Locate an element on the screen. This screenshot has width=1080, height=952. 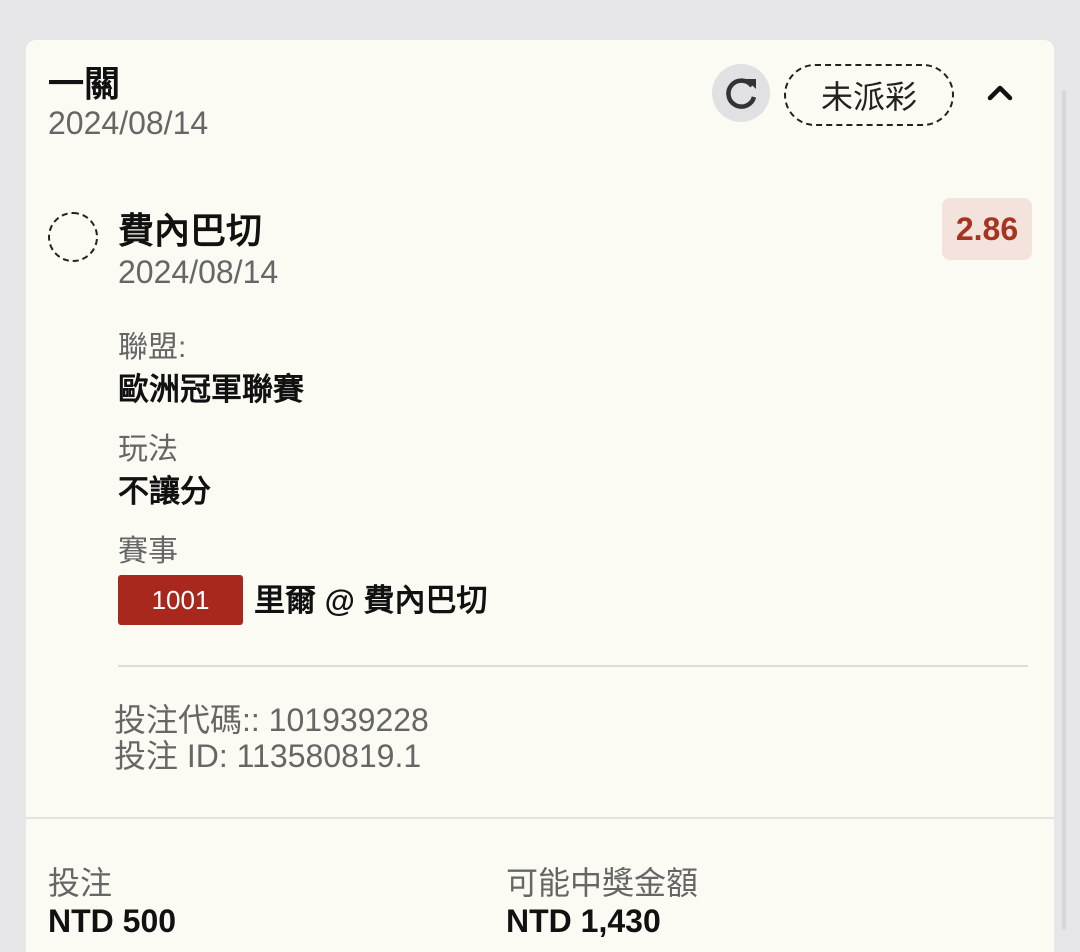
collapse-button is located at coordinates (1000, 92).